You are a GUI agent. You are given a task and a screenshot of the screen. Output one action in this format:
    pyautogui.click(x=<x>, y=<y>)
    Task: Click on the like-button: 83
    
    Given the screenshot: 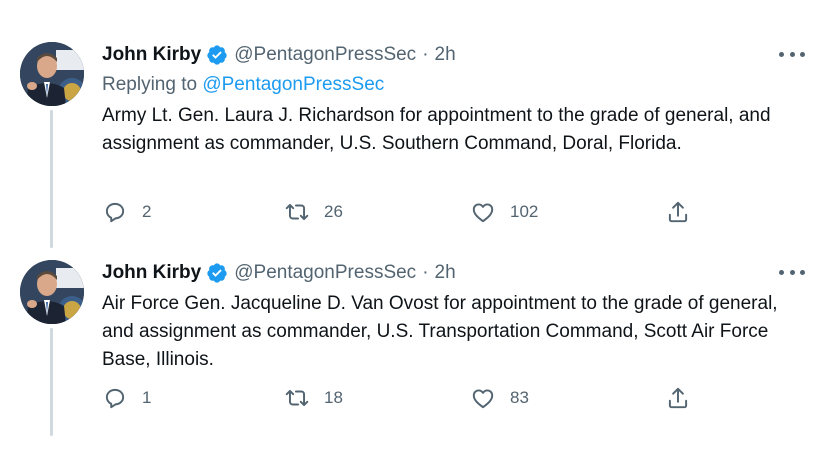 What is the action you would take?
    pyautogui.click(x=499, y=398)
    